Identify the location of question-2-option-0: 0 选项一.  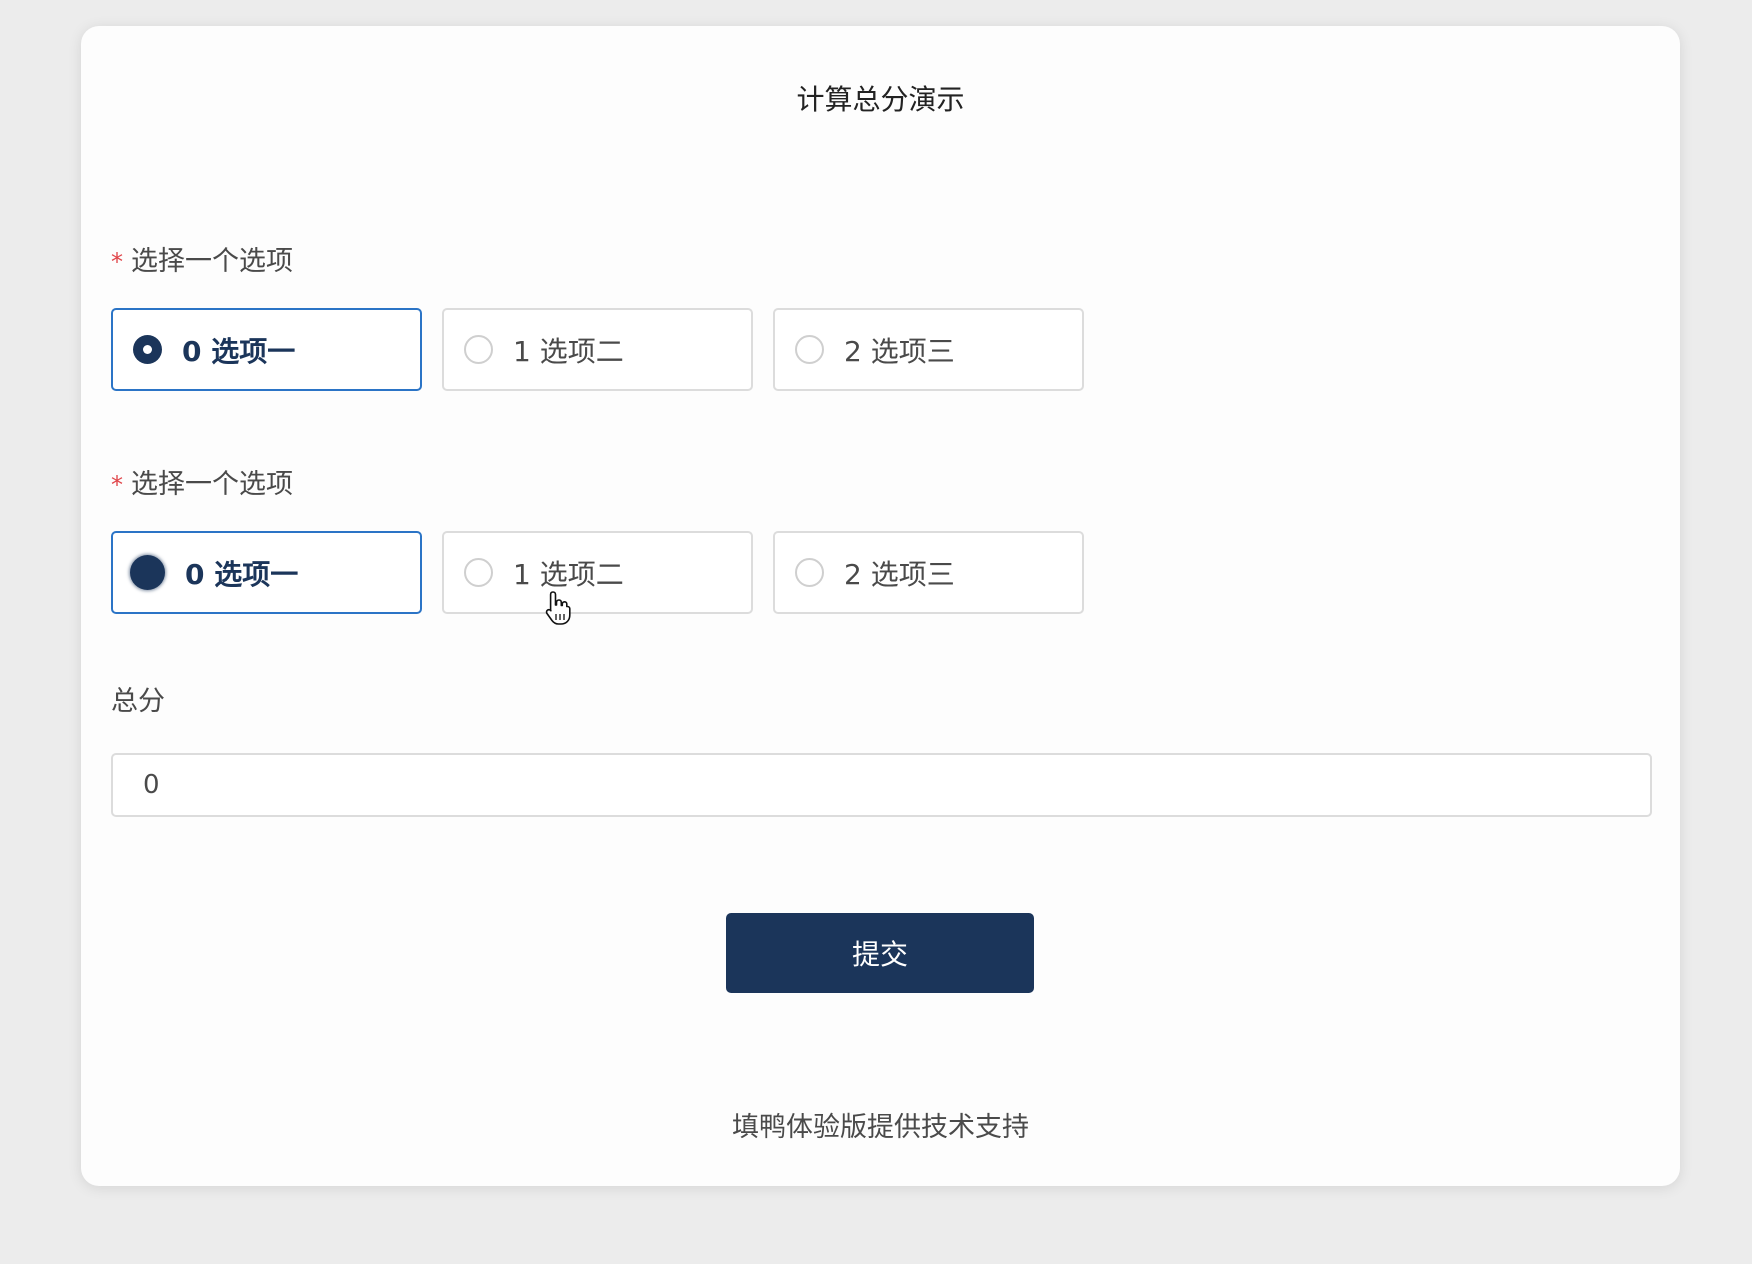
(266, 572).